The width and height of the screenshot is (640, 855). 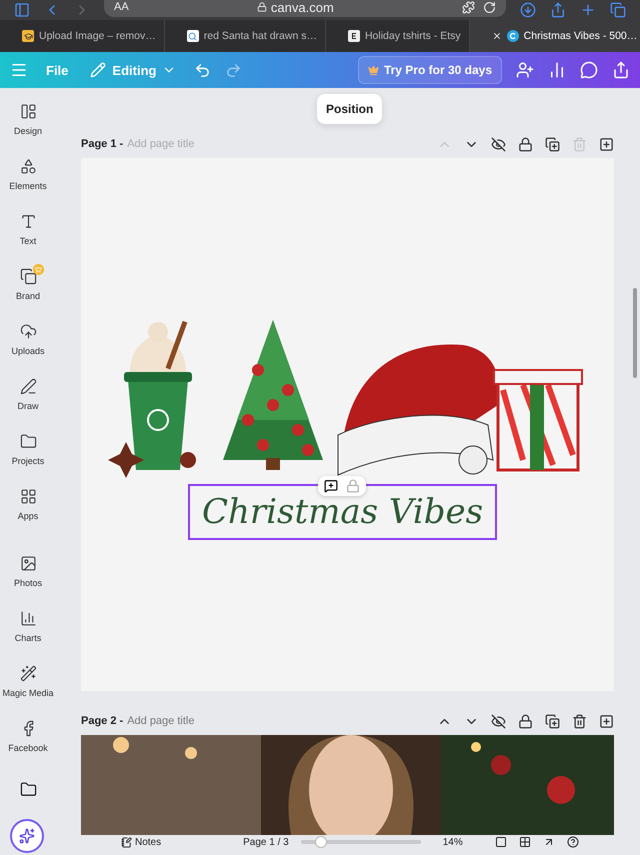 What do you see at coordinates (28, 637) in the screenshot?
I see `sidebar-item: Charts` at bounding box center [28, 637].